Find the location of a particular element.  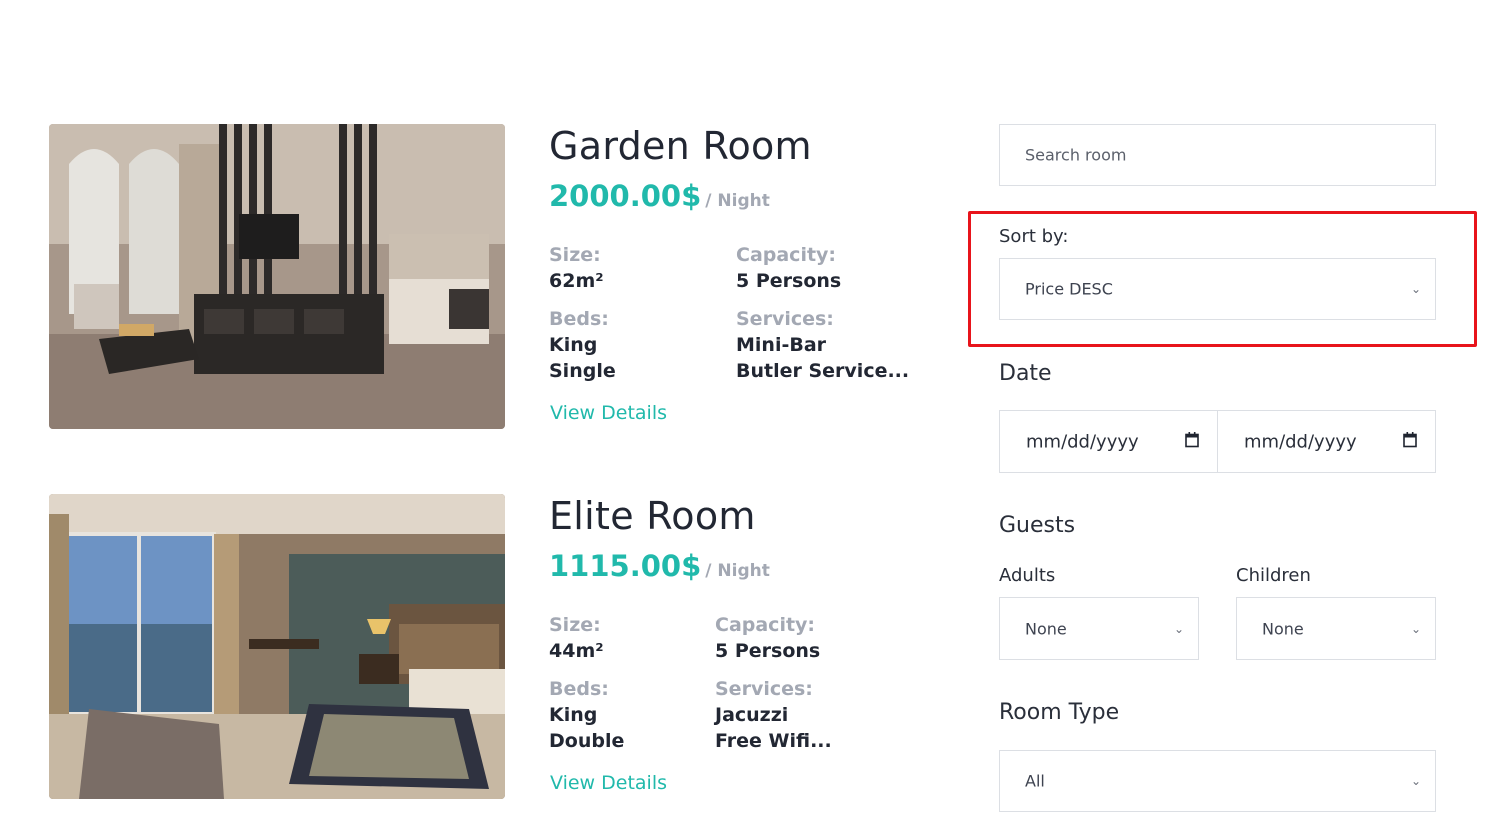

size-value: 62m² is located at coordinates (576, 281).